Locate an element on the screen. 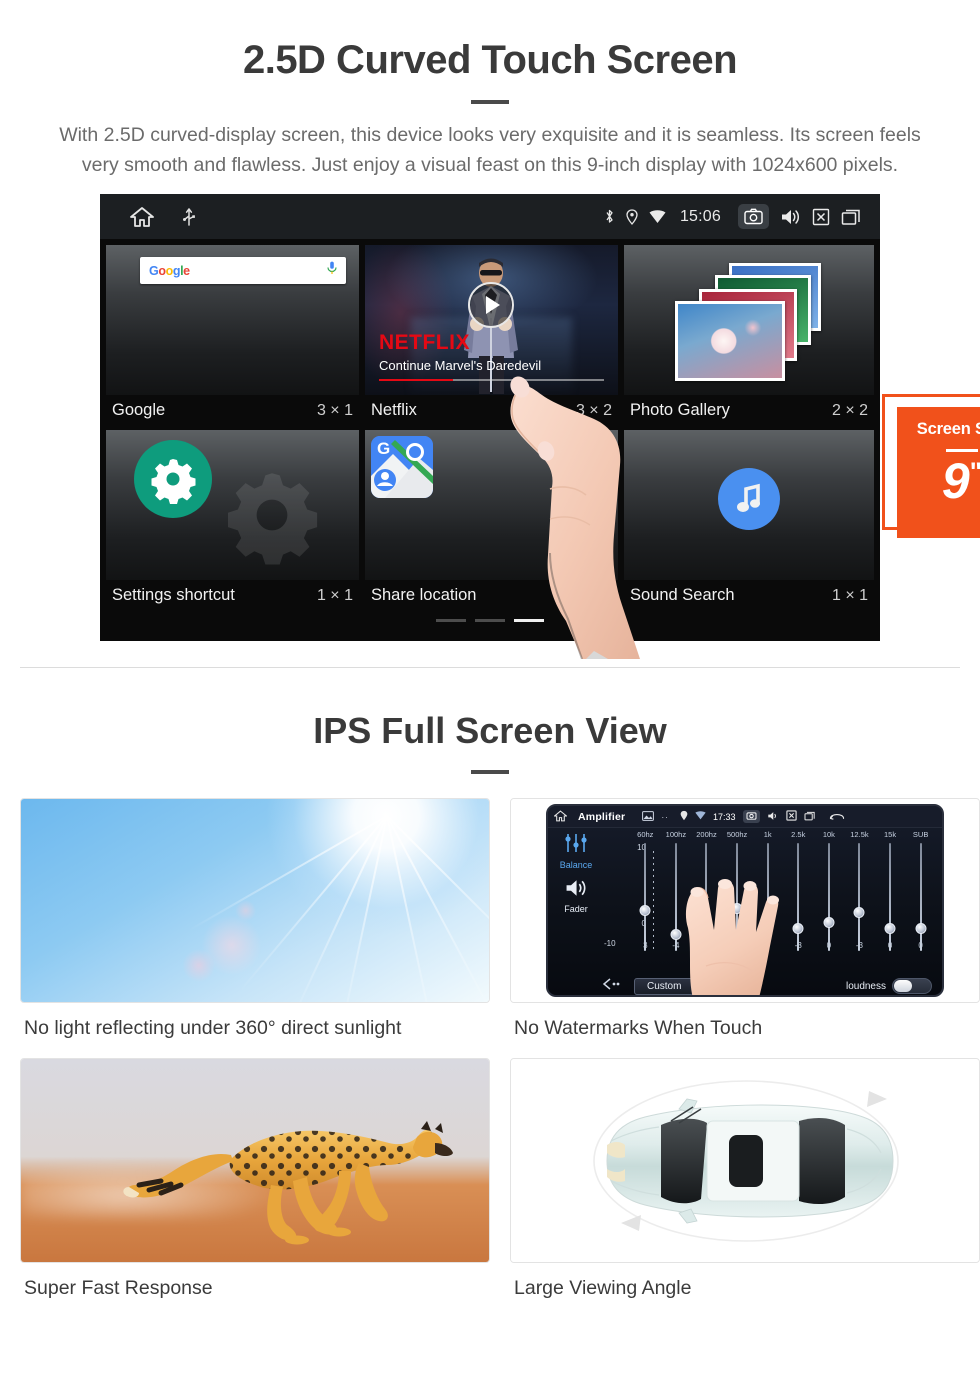 Image resolution: width=980 pixels, height=1394 pixels. balance-icon is located at coordinates (576, 845).